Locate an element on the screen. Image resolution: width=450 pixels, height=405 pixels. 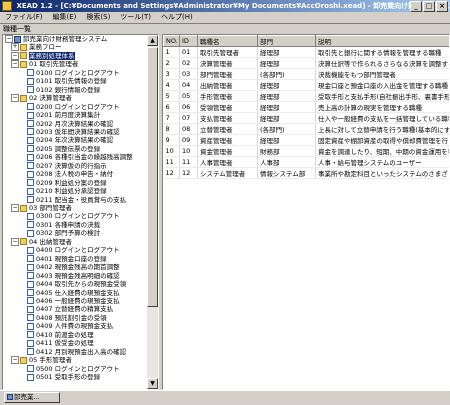
scroll-thumb is located at coordinates (152, 177).